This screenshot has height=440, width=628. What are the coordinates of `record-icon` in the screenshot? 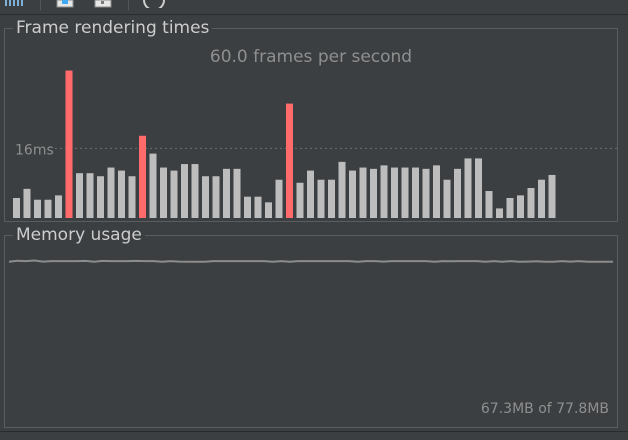 It's located at (103, 4).